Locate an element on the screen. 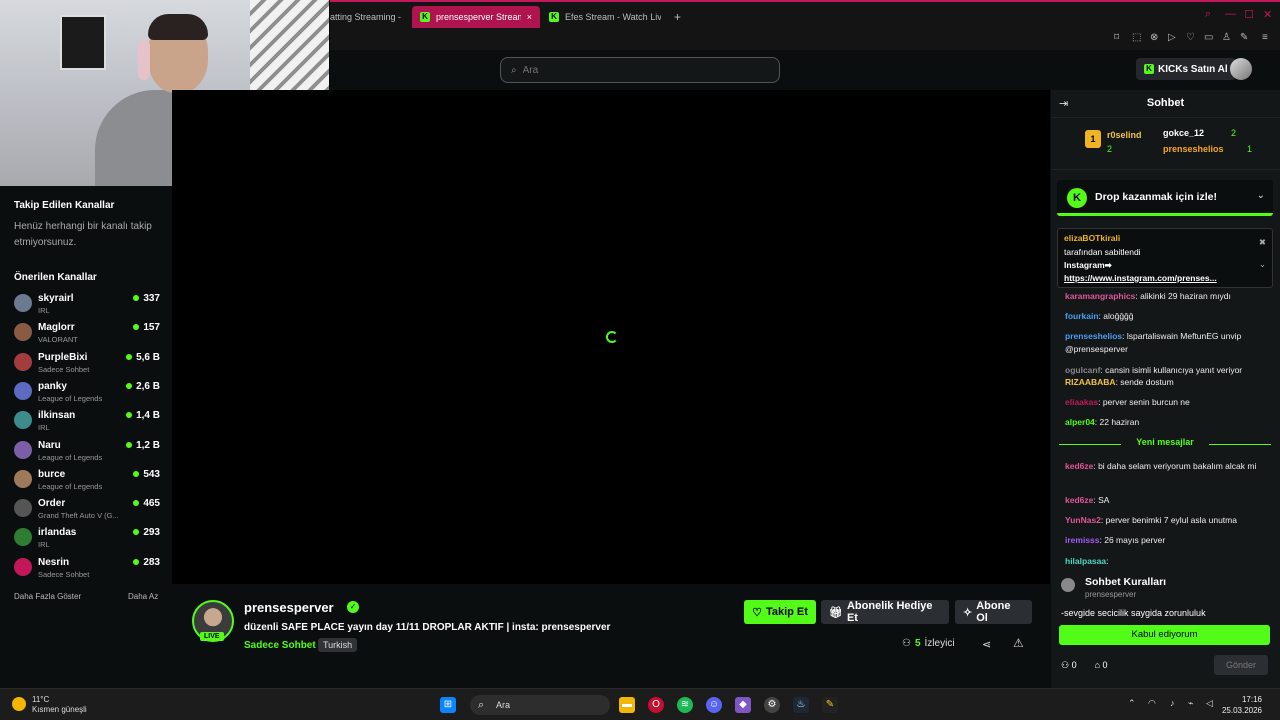 Image resolution: width=1280 pixels, height=720 pixels. channel-name: irlandas is located at coordinates (57, 533).